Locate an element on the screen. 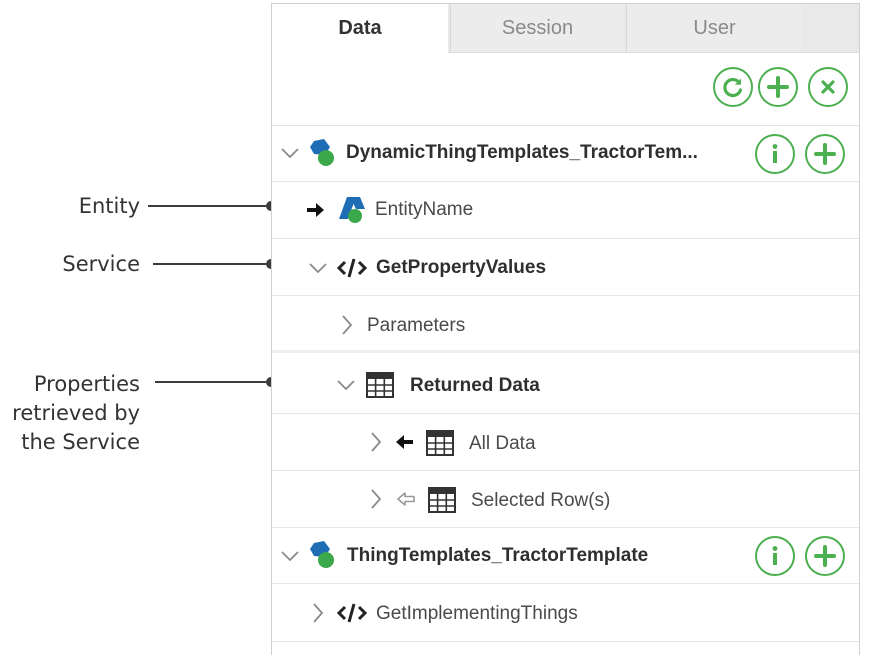 This screenshot has width=873, height=663. callout-entity-label: Entity is located at coordinates (109, 206).